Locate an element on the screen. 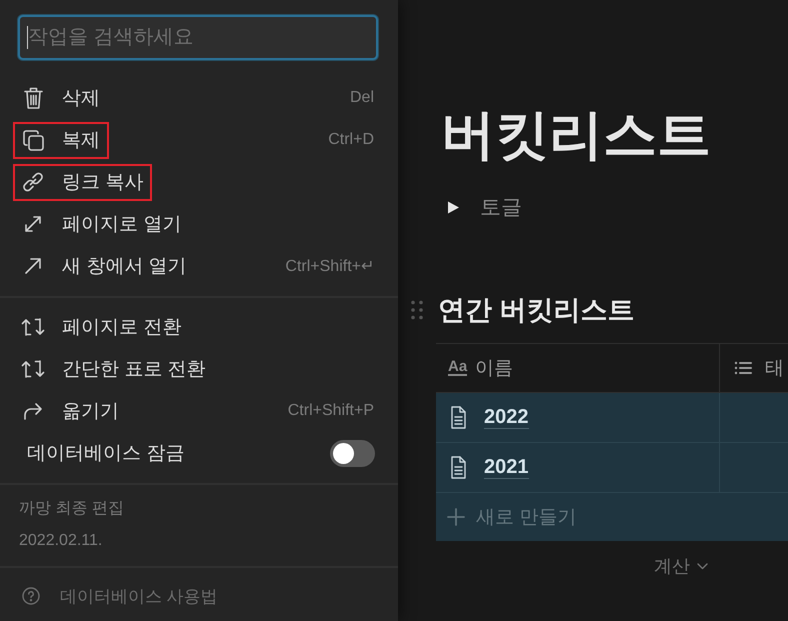 The image size is (788, 621). help-icon is located at coordinates (31, 596).